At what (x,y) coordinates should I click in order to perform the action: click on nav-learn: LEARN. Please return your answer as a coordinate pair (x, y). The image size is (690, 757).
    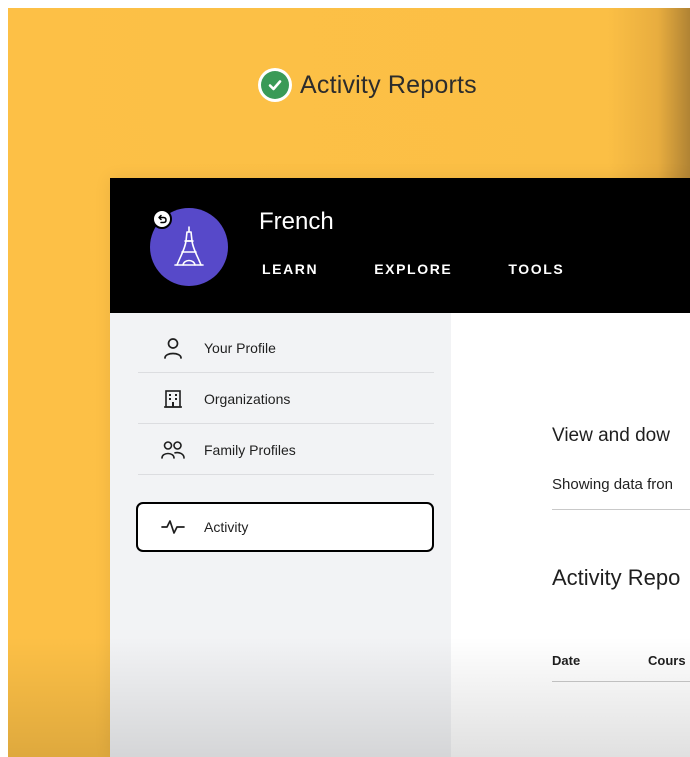
    Looking at the image, I should click on (290, 269).